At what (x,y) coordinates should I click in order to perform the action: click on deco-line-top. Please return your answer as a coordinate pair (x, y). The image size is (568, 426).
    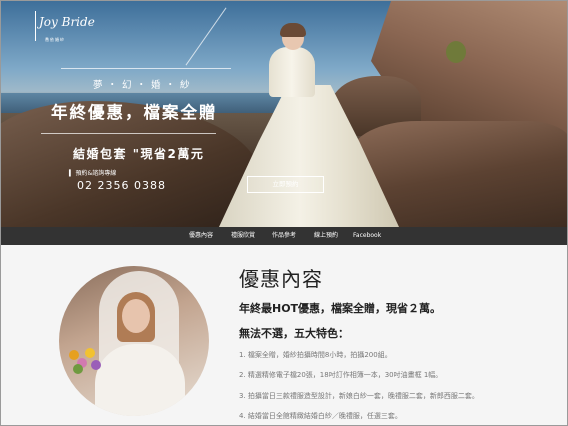
    Looking at the image, I should click on (146, 68).